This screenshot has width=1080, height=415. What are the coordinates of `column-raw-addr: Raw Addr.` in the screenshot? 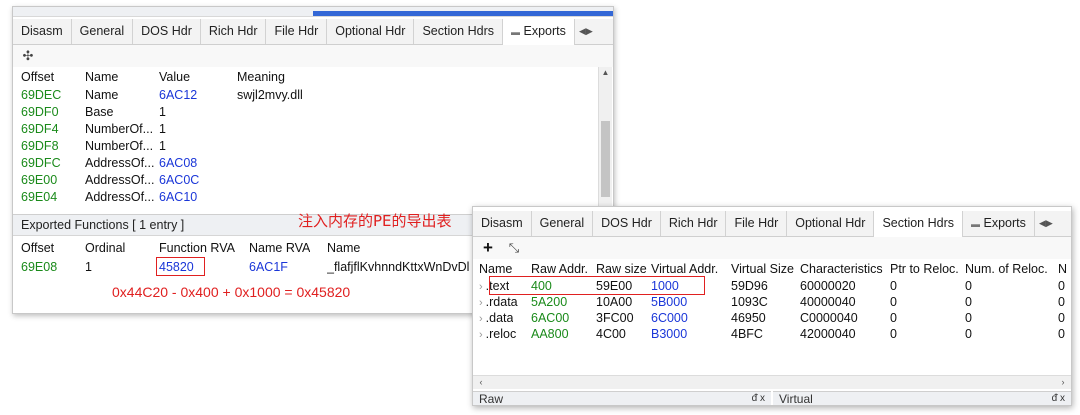 It's located at (559, 269).